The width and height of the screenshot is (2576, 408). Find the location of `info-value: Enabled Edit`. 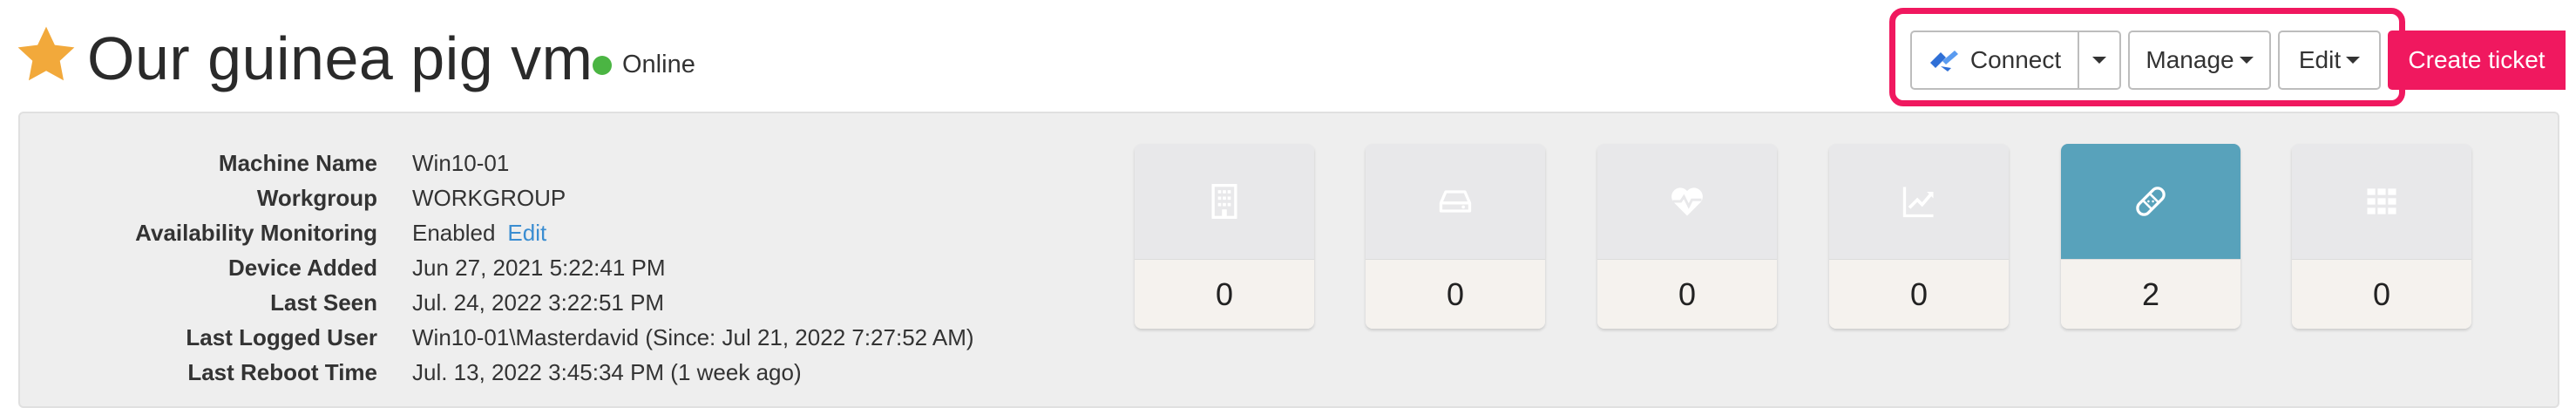

info-value: Enabled Edit is located at coordinates (479, 237).